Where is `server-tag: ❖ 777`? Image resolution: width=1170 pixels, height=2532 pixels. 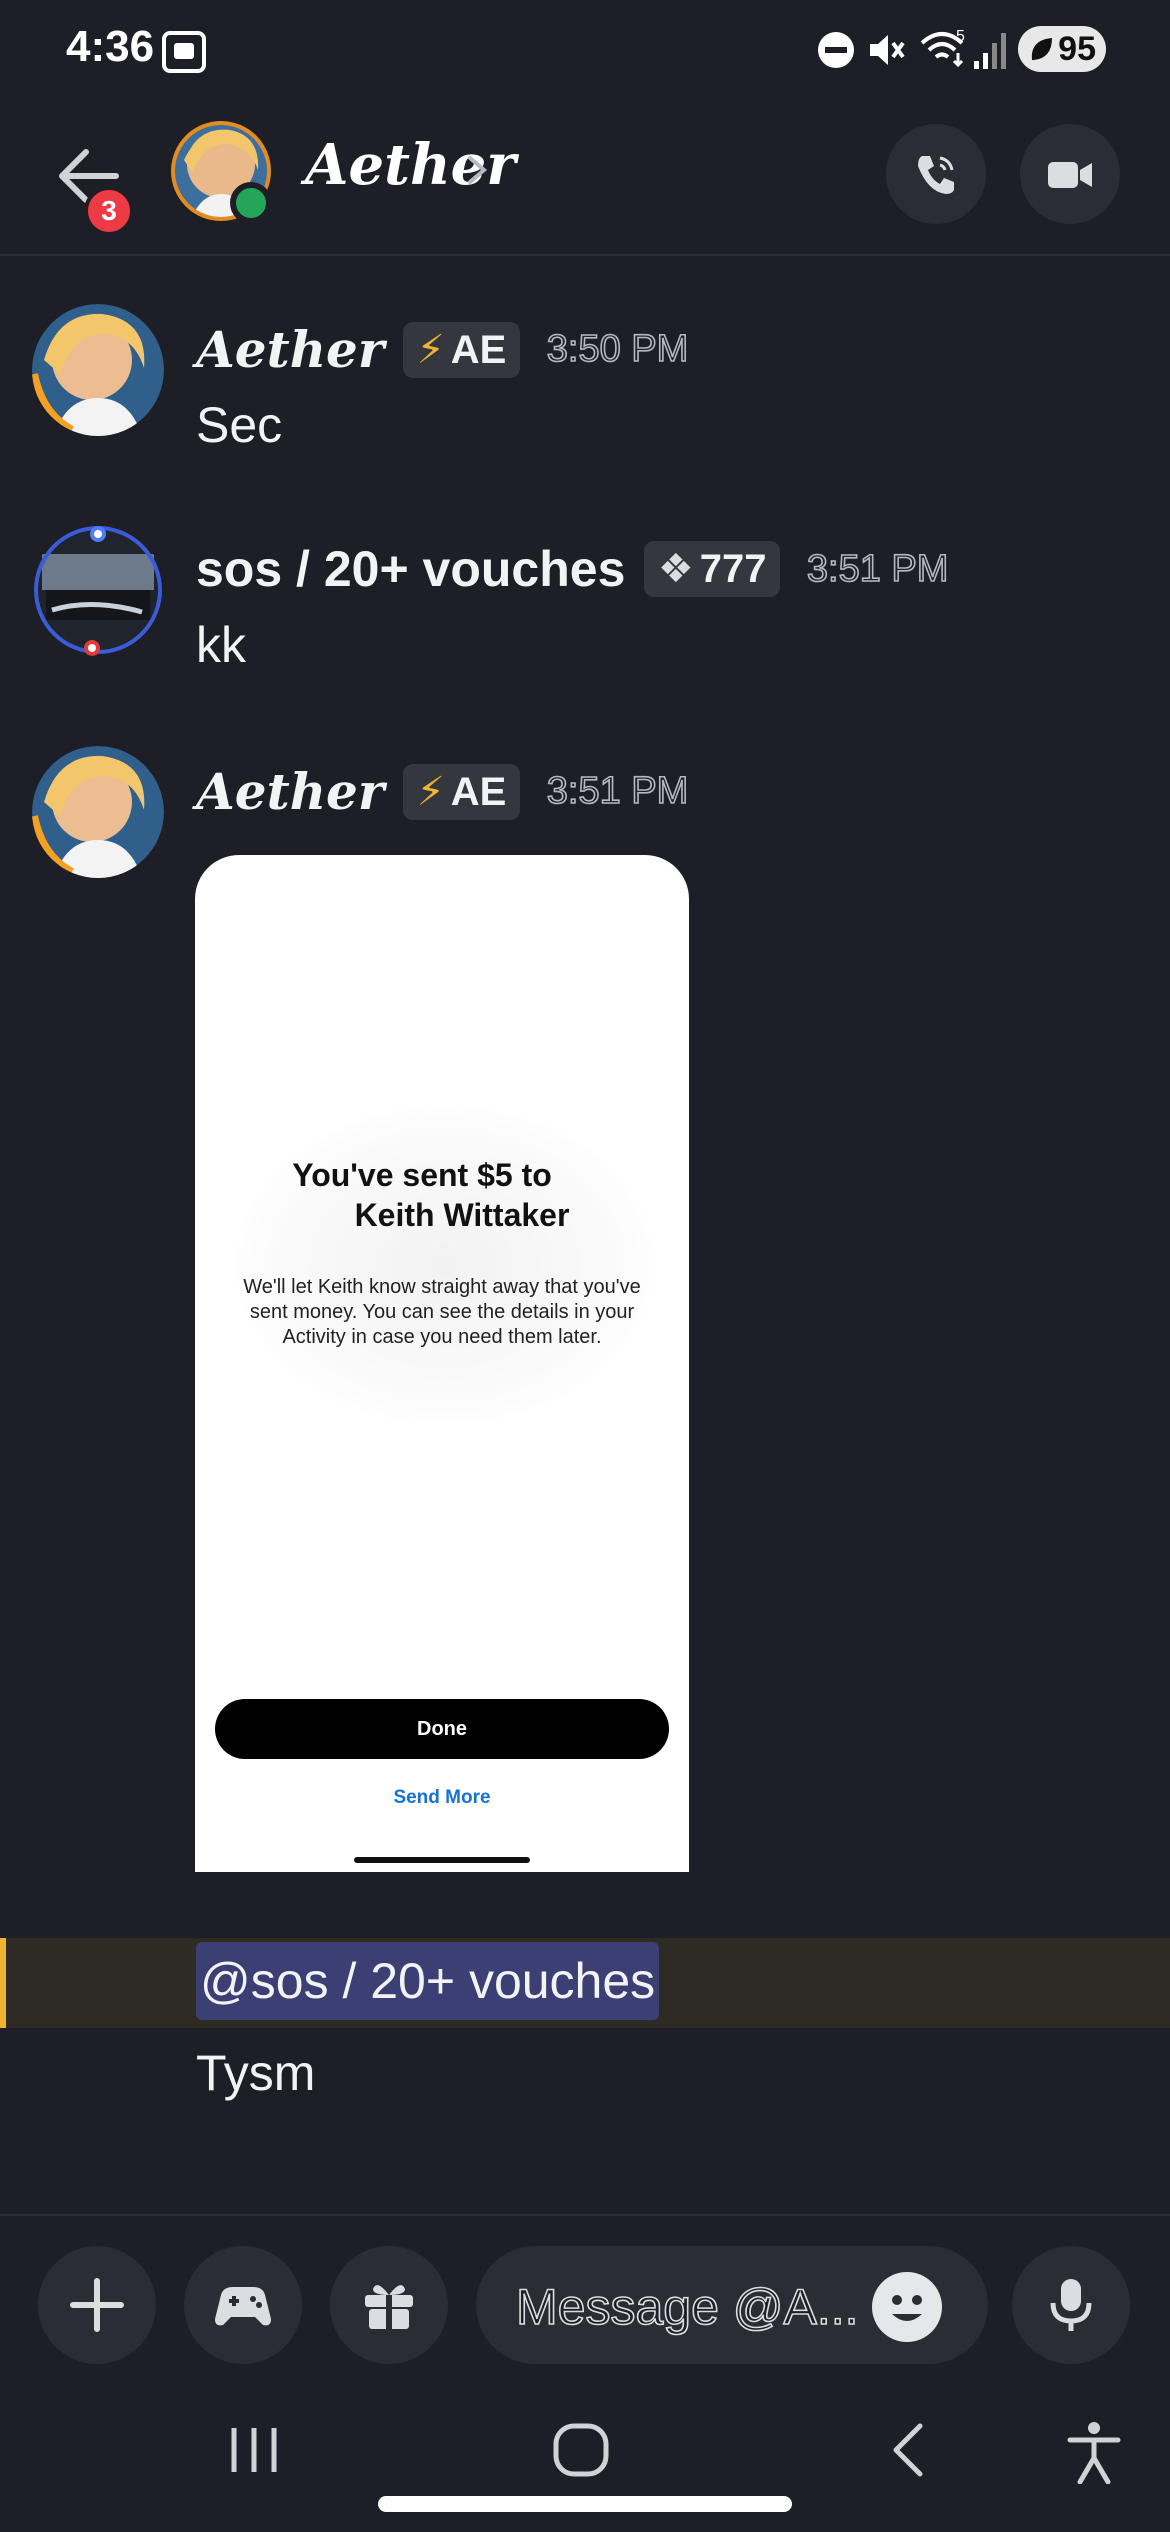
server-tag: ❖ 777 is located at coordinates (712, 569).